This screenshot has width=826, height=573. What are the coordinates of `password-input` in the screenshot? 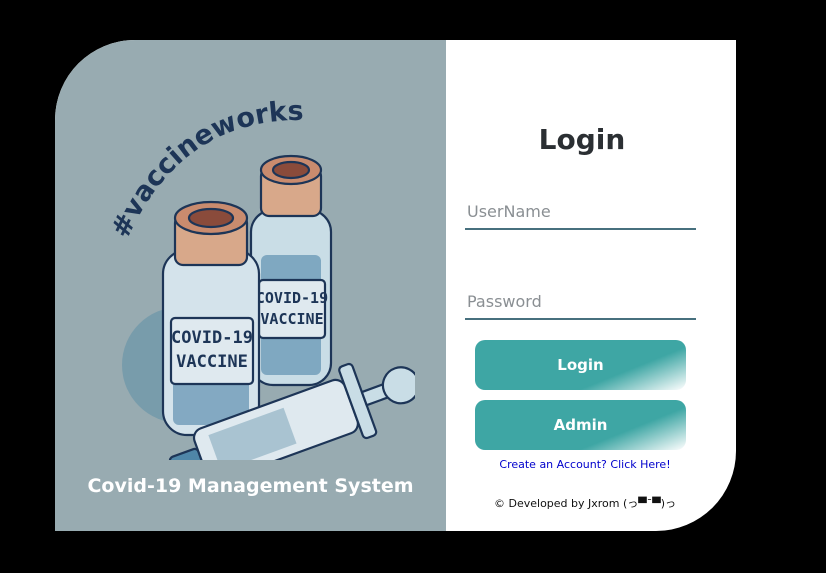 It's located at (580, 302).